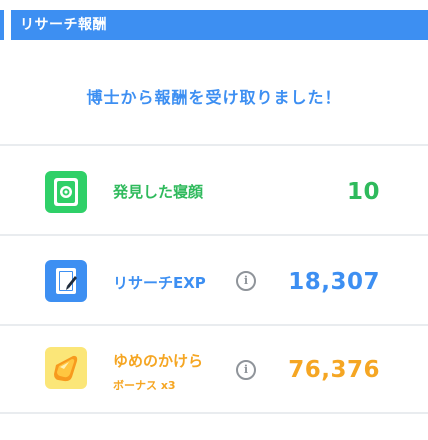  I want to click on reward-message: 博士から報酬を受け取りました！, so click(214, 97).